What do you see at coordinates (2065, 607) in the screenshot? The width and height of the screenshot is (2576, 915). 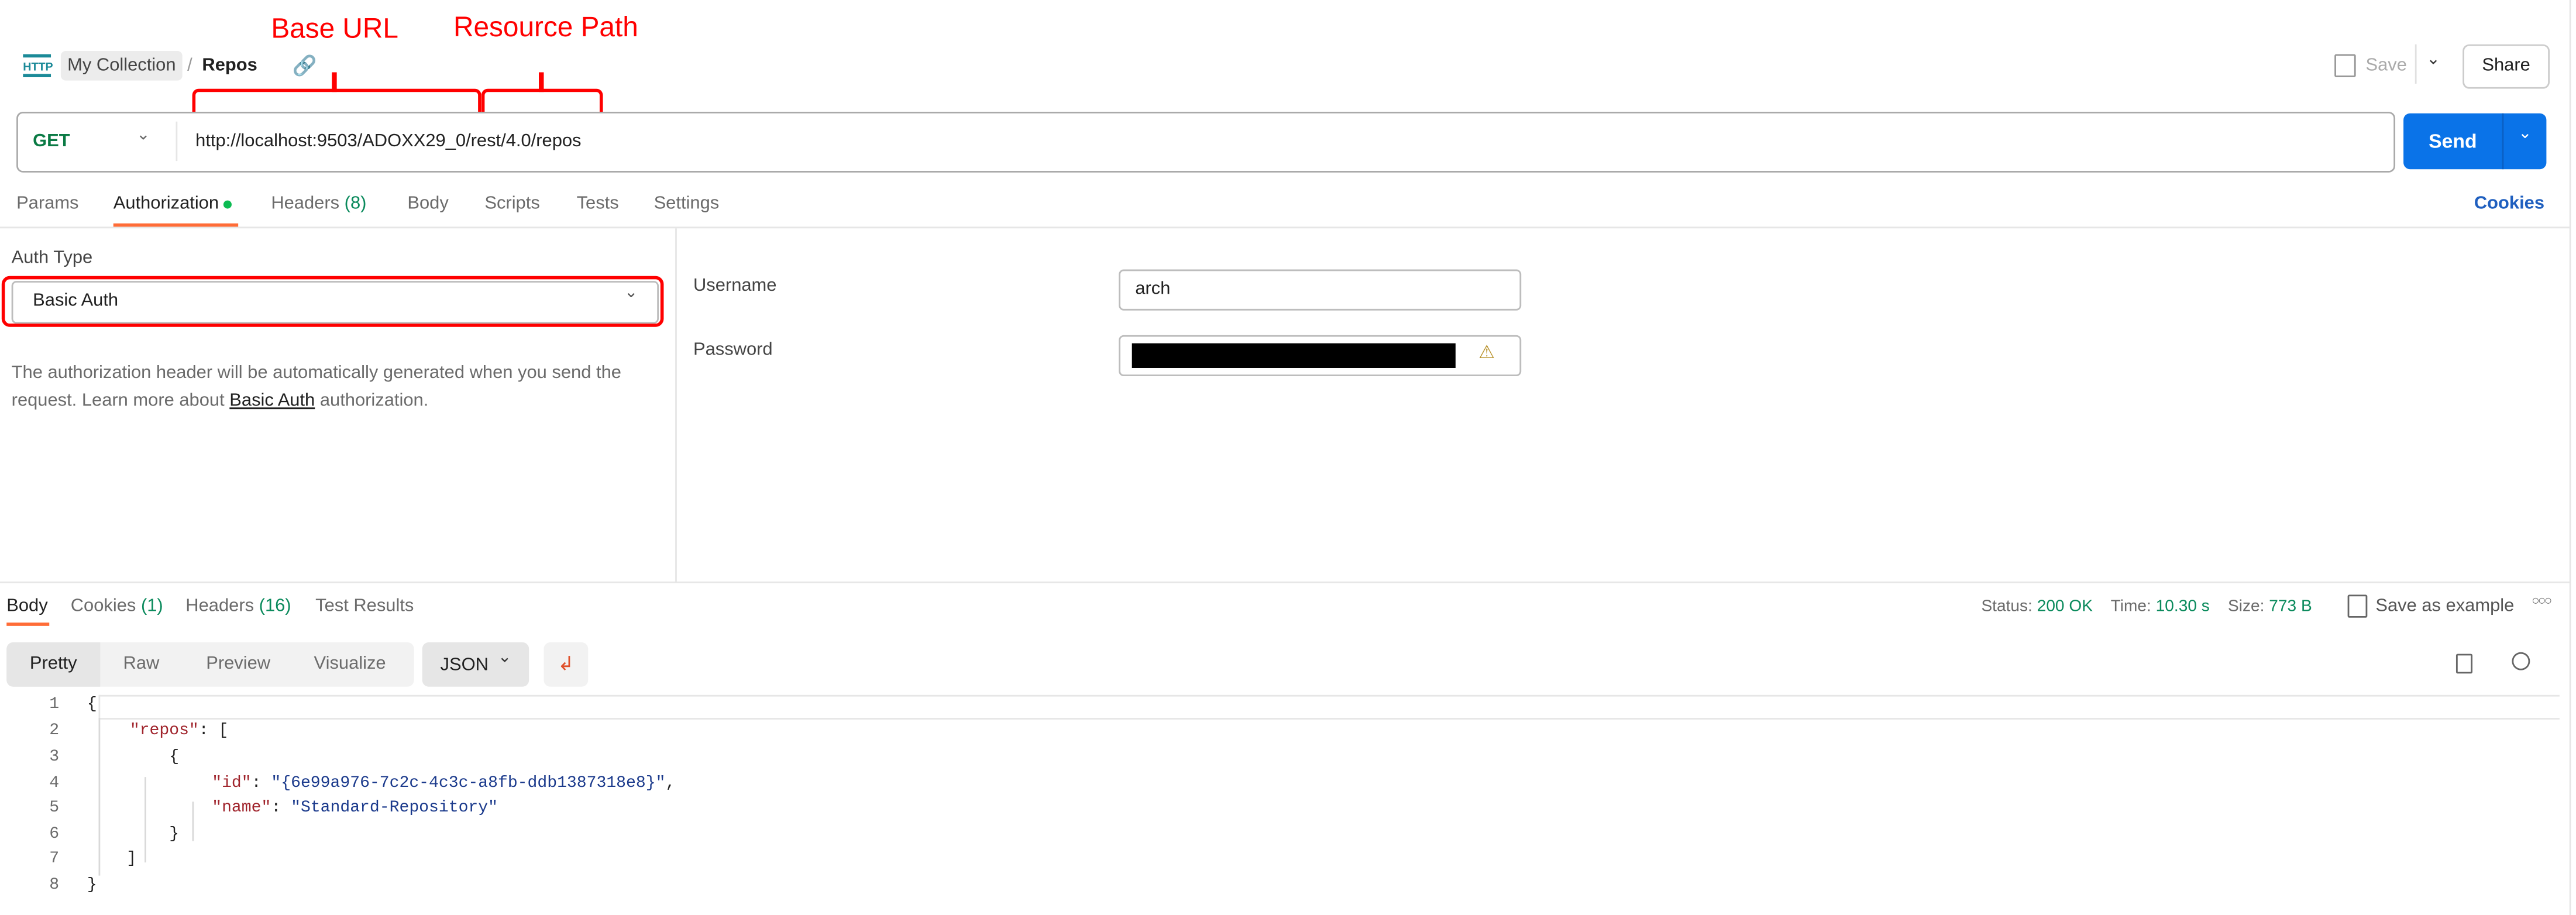 I see `status-value: 200 OK` at bounding box center [2065, 607].